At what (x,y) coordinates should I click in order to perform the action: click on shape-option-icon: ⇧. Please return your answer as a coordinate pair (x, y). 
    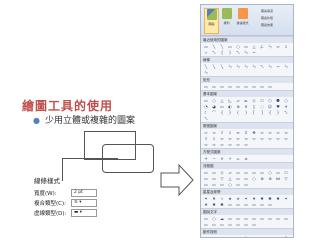
    Looking at the image, I should click on (206, 138).